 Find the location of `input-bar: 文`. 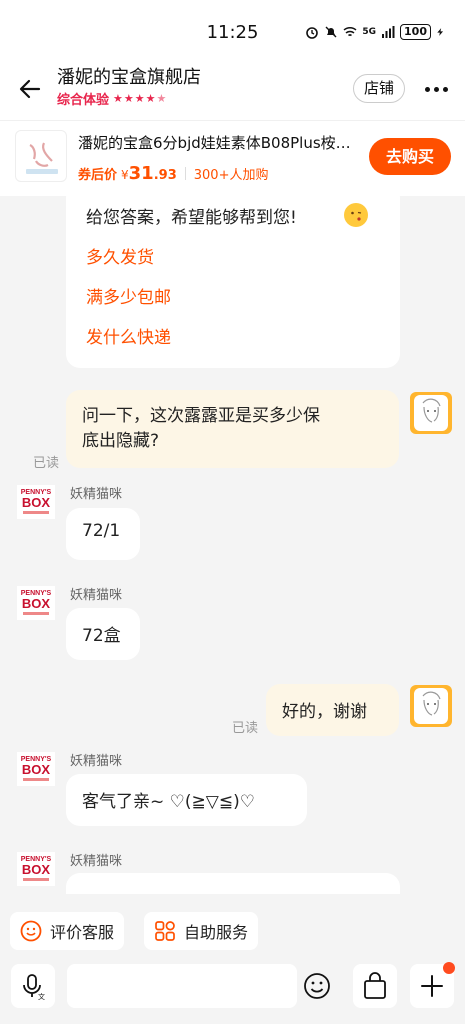

input-bar: 文 is located at coordinates (232, 989).